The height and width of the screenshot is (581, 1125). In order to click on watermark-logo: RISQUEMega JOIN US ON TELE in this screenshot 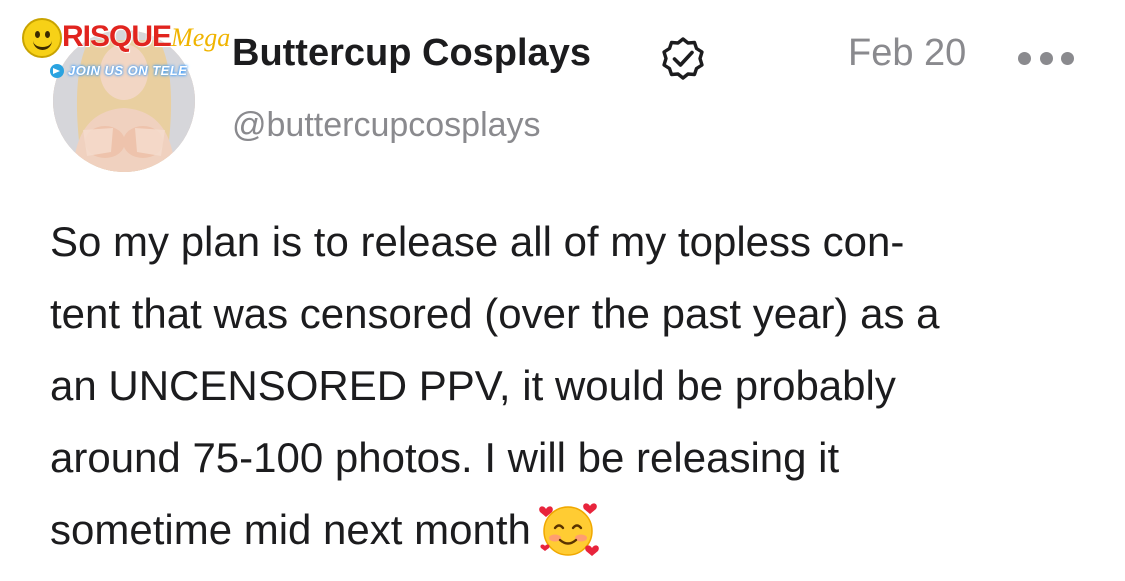, I will do `click(137, 49)`.